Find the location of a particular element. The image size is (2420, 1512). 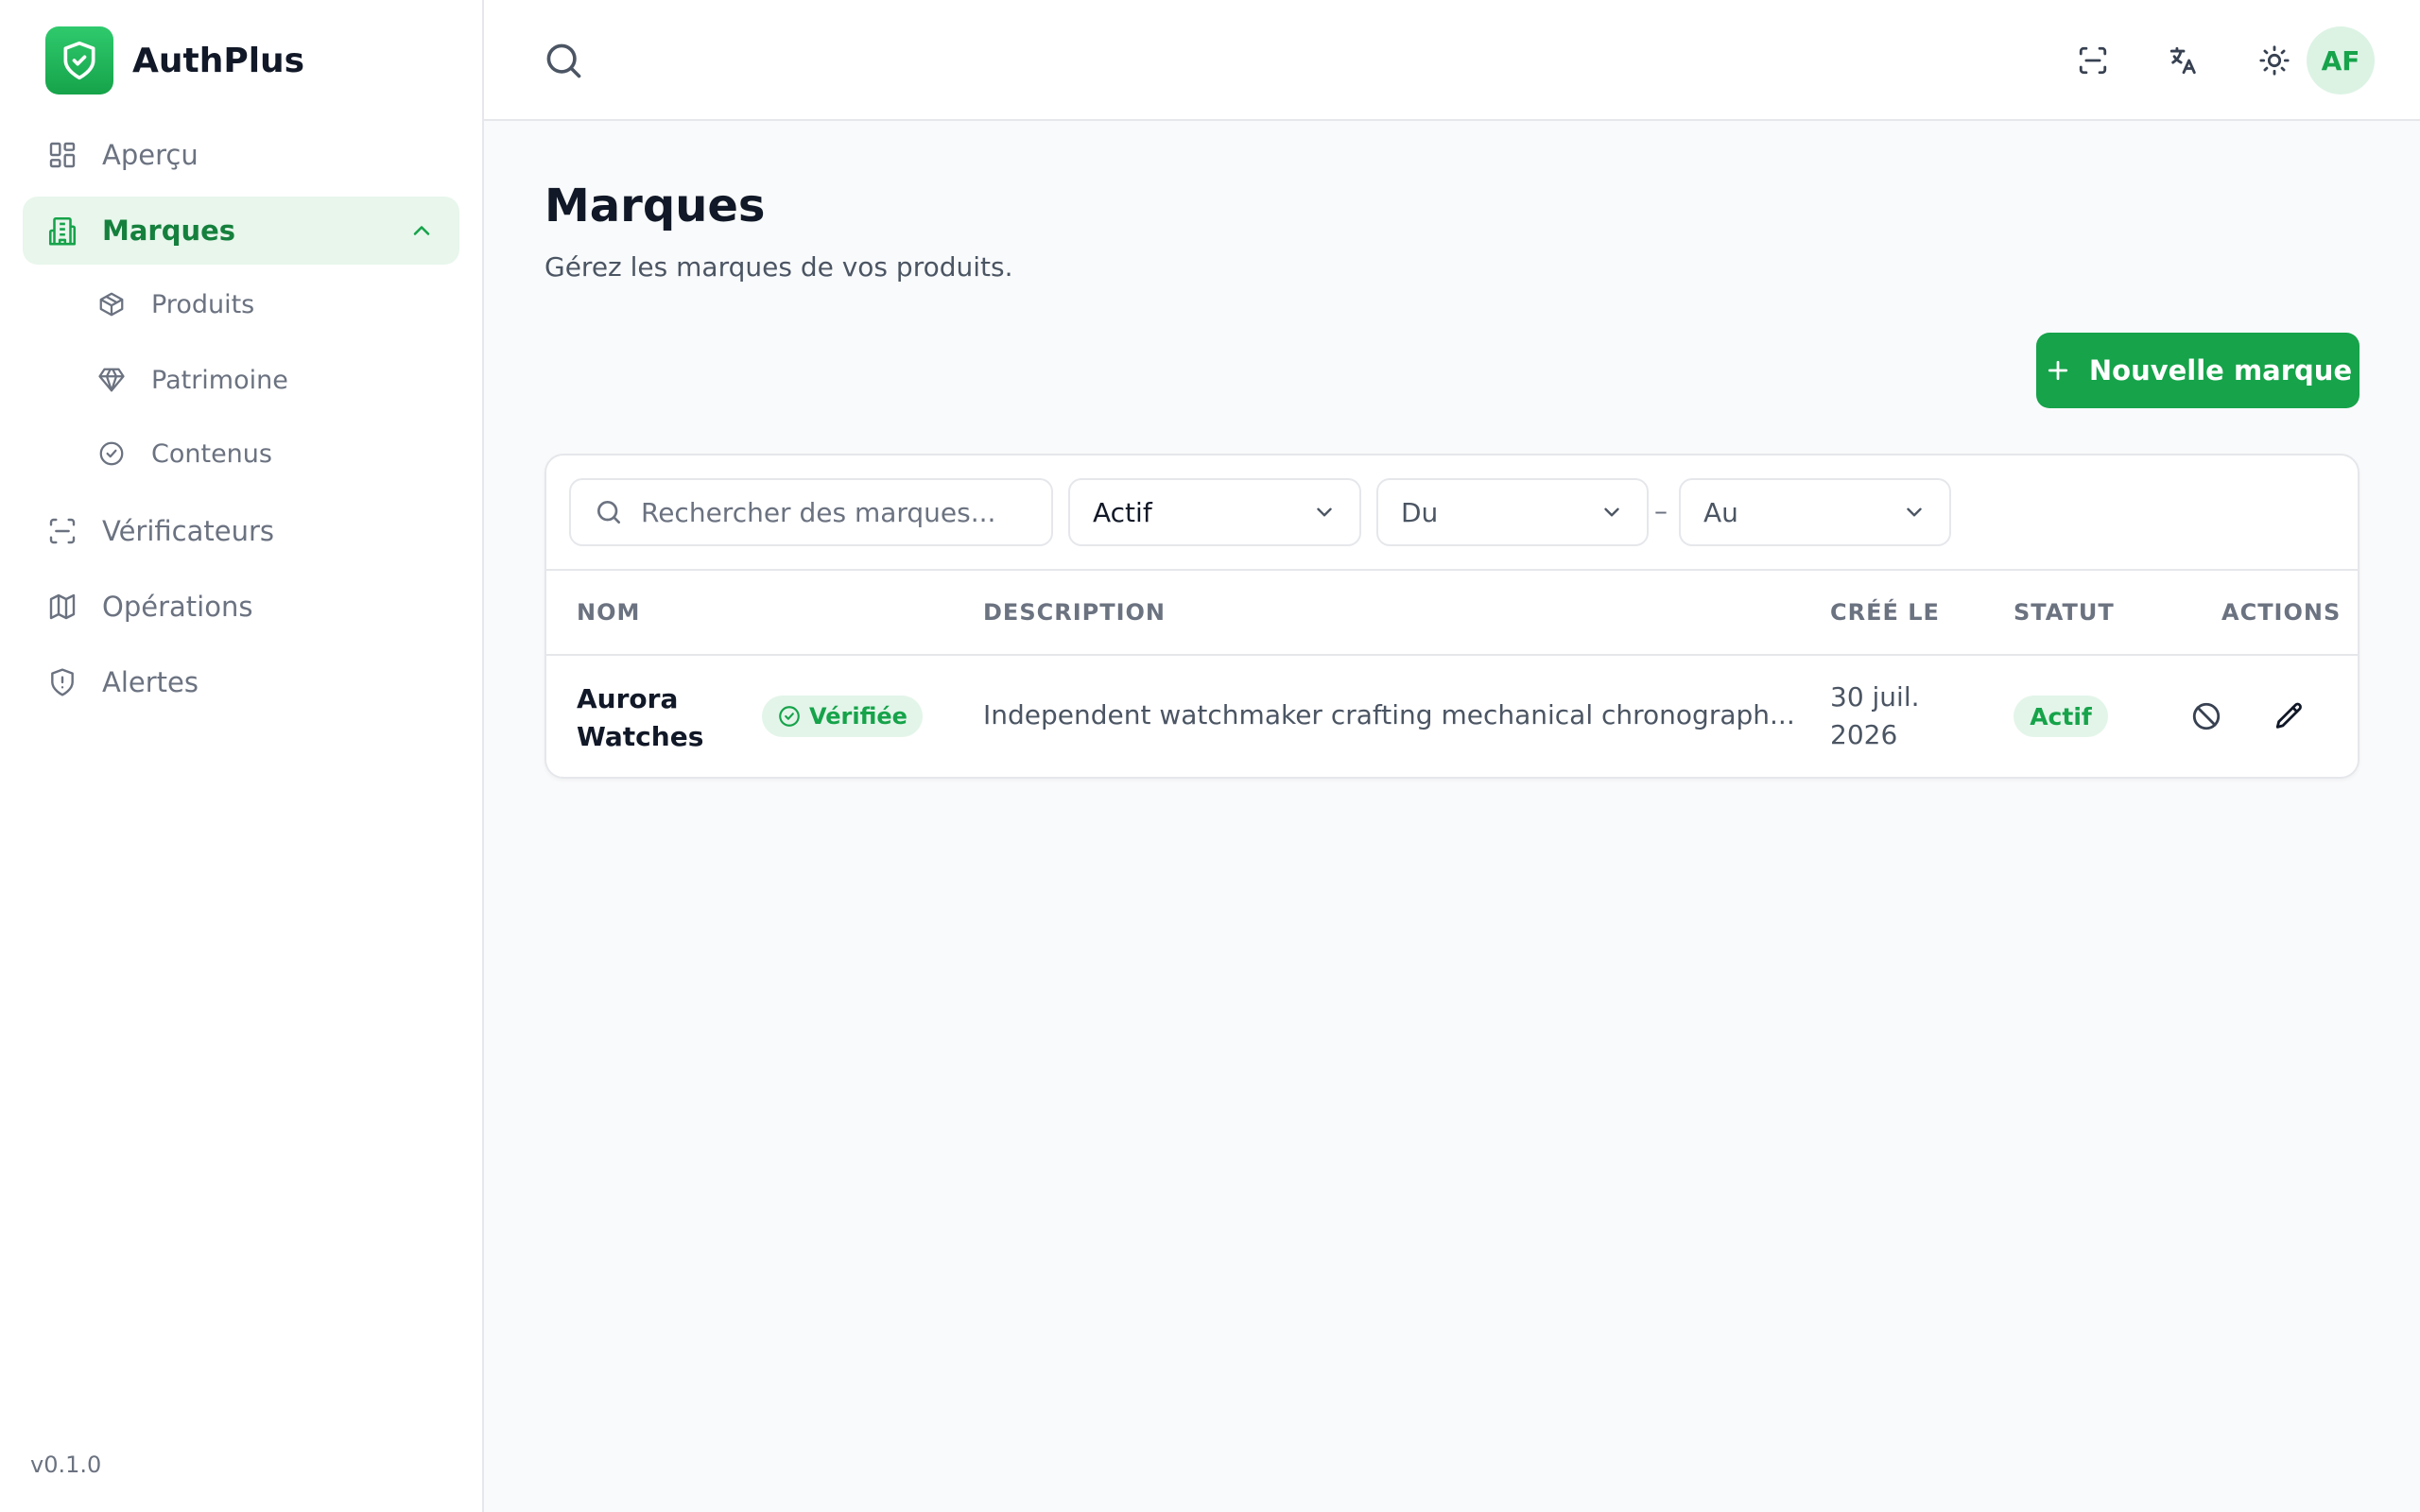

column-header-actions: ACTIONS is located at coordinates (2281, 612).